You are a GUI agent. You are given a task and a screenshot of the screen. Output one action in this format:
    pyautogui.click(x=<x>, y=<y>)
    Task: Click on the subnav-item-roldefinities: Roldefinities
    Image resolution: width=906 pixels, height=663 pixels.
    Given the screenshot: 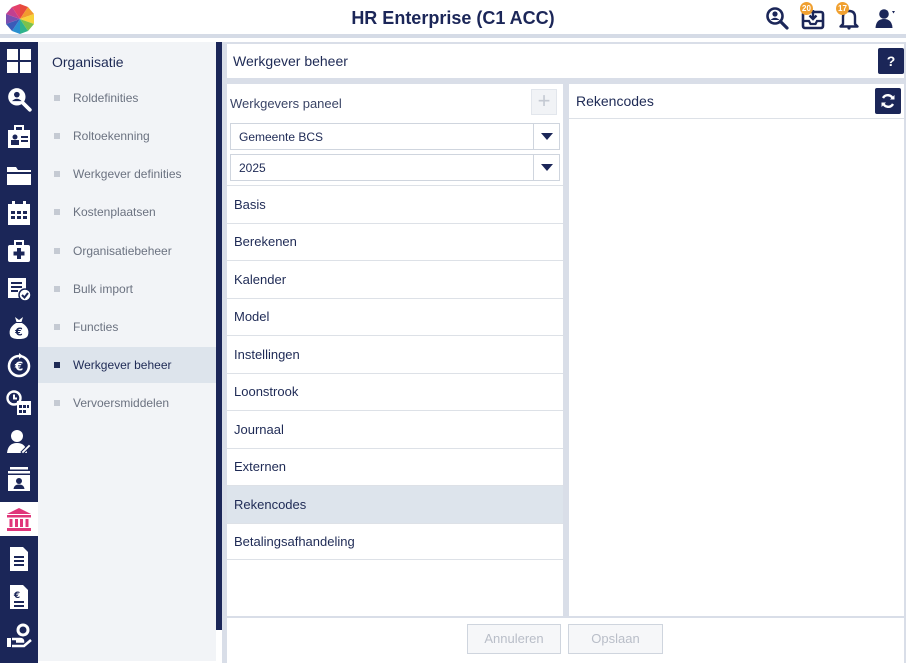 What is the action you would take?
    pyautogui.click(x=127, y=98)
    